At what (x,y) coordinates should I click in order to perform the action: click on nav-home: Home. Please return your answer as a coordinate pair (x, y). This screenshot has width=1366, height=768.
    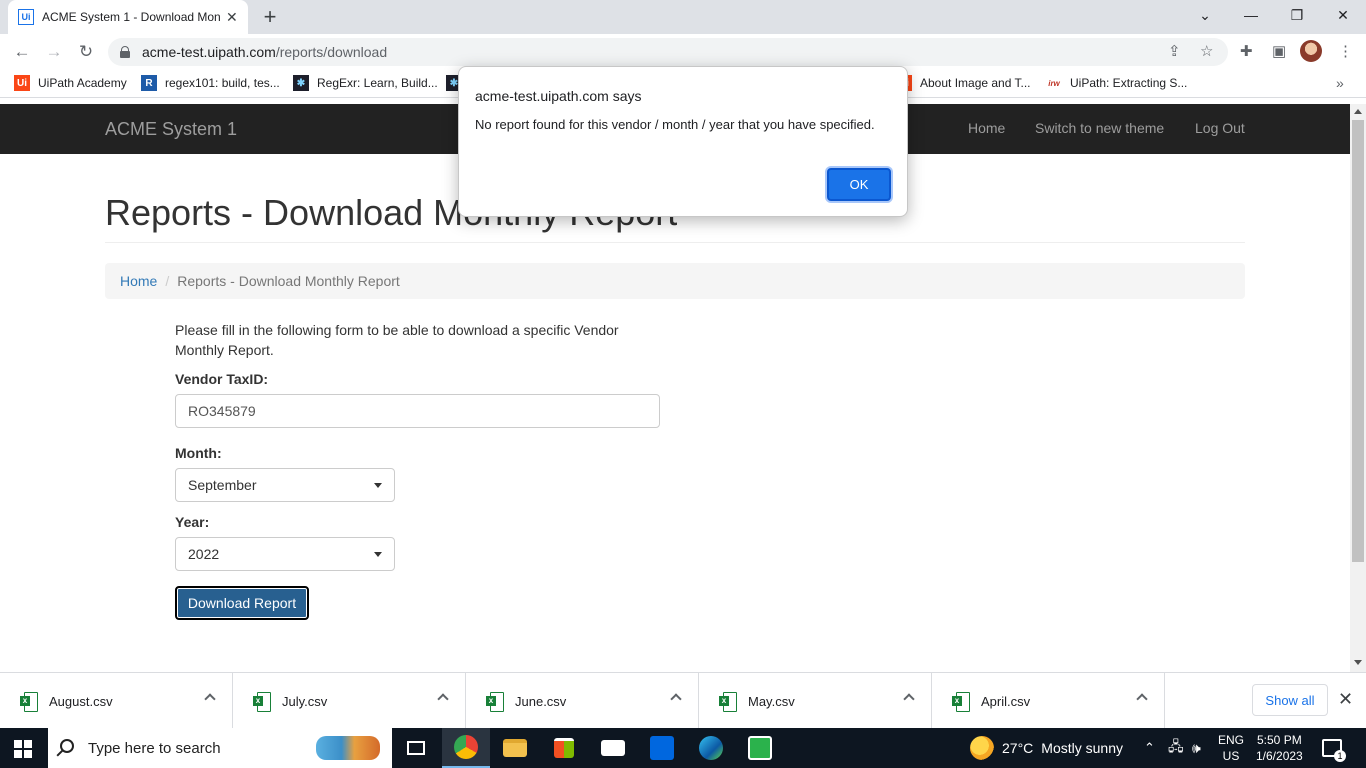
    Looking at the image, I should click on (986, 128).